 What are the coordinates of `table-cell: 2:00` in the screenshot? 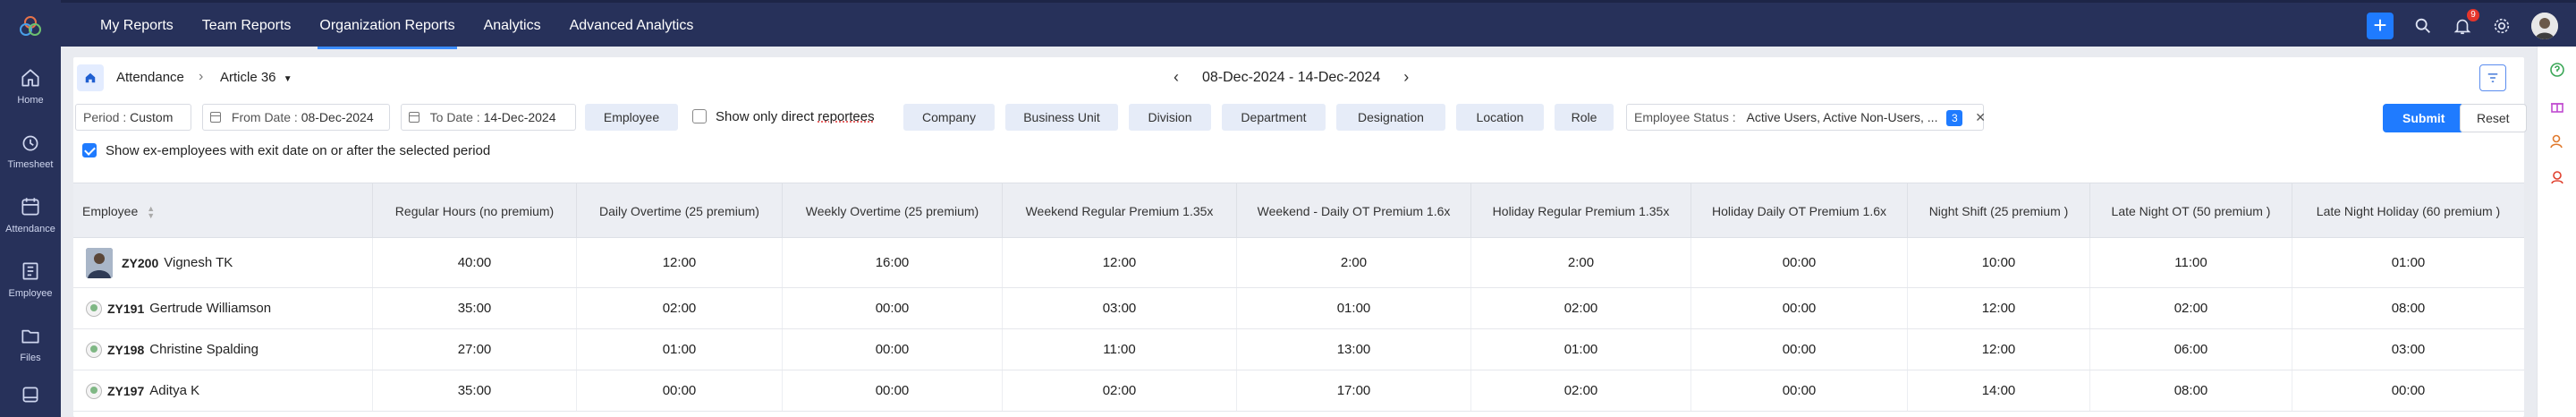 It's located at (1353, 262).